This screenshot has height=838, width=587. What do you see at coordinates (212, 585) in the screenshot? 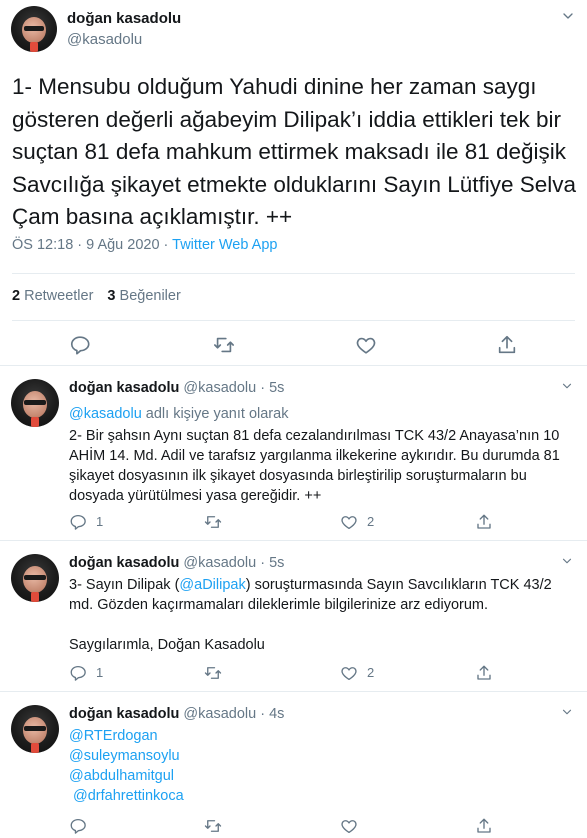
I see `mention-link: @aDilipak` at bounding box center [212, 585].